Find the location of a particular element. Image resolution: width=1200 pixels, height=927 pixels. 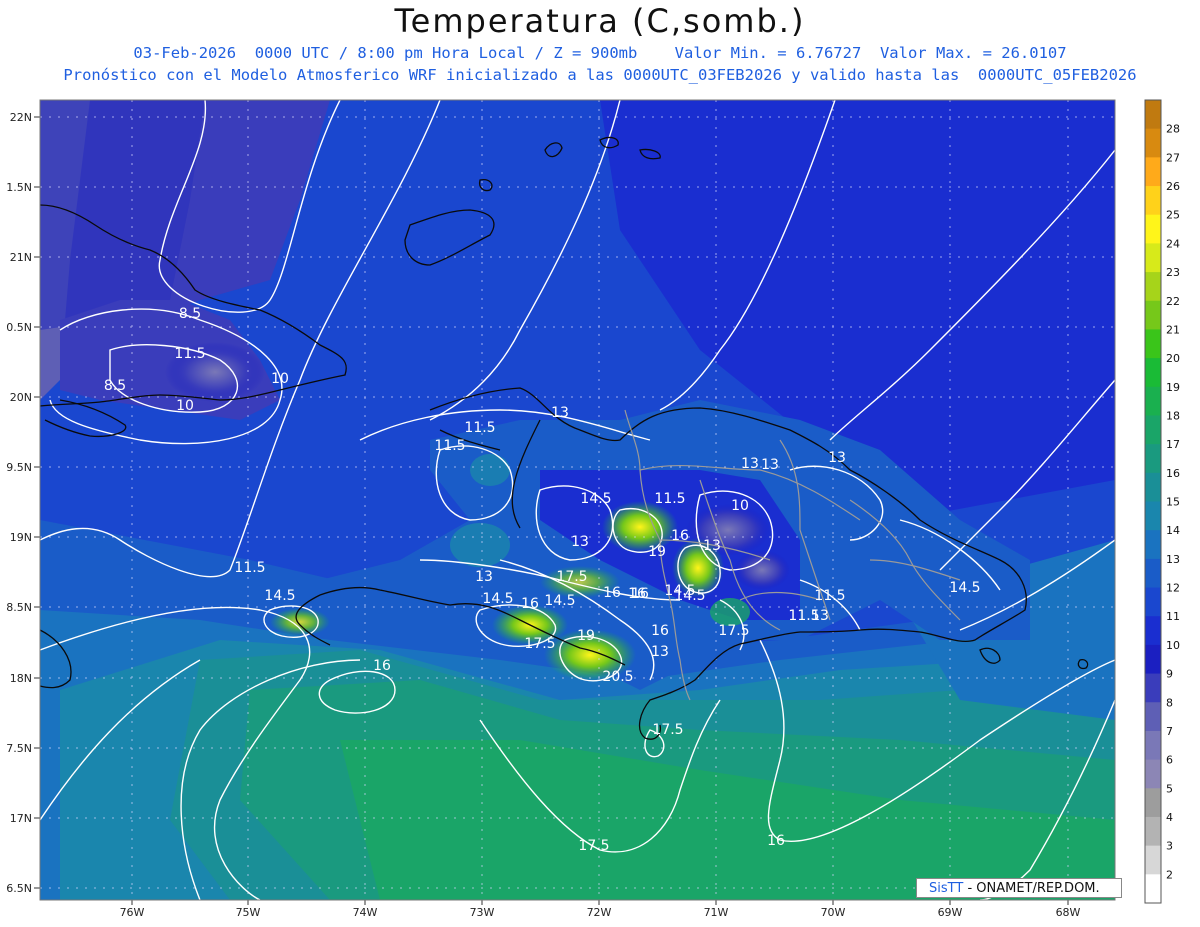

colorbar-label: 3 is located at coordinates (1169, 846).